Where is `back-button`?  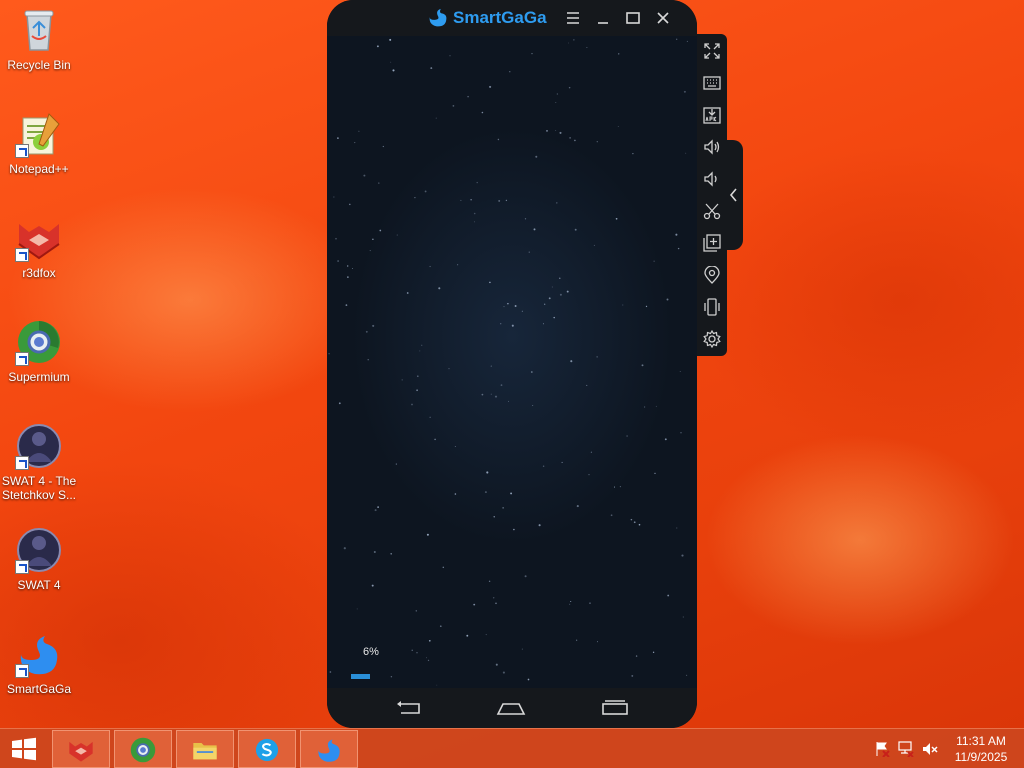
back-button is located at coordinates (409, 708).